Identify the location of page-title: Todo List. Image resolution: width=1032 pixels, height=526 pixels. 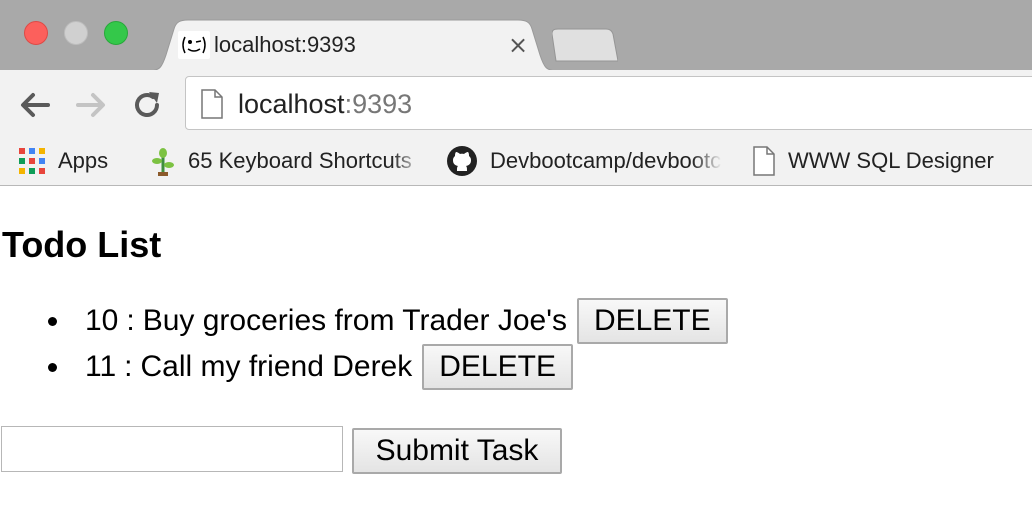
(82, 244).